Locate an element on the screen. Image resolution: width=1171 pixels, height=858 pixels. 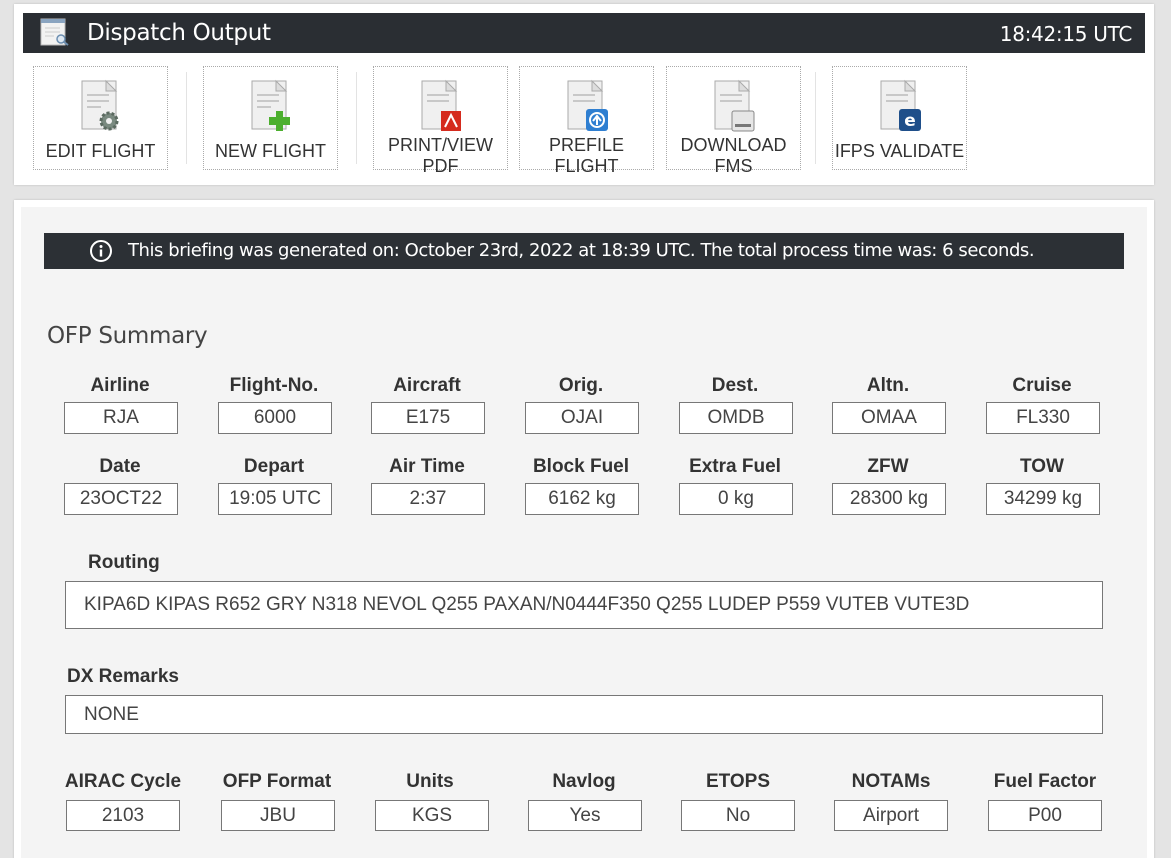
prefile-flight-button: PREFILE FLIGHT is located at coordinates (586, 121).